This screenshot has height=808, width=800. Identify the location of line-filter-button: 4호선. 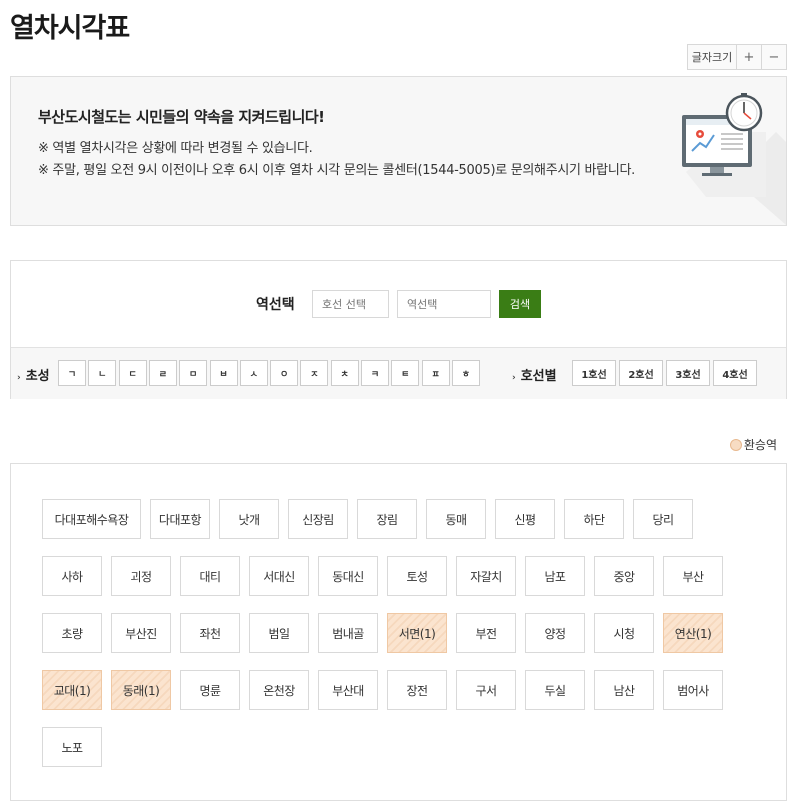
(735, 373).